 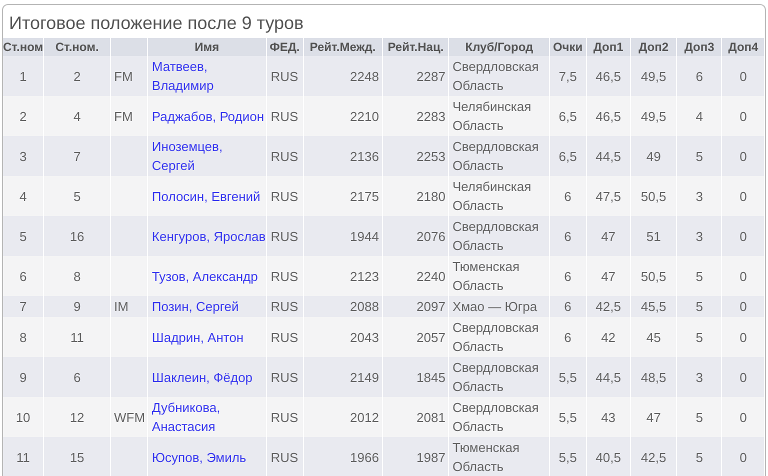 I want to click on player-name-link: Шадрин, Антон, so click(x=198, y=337).